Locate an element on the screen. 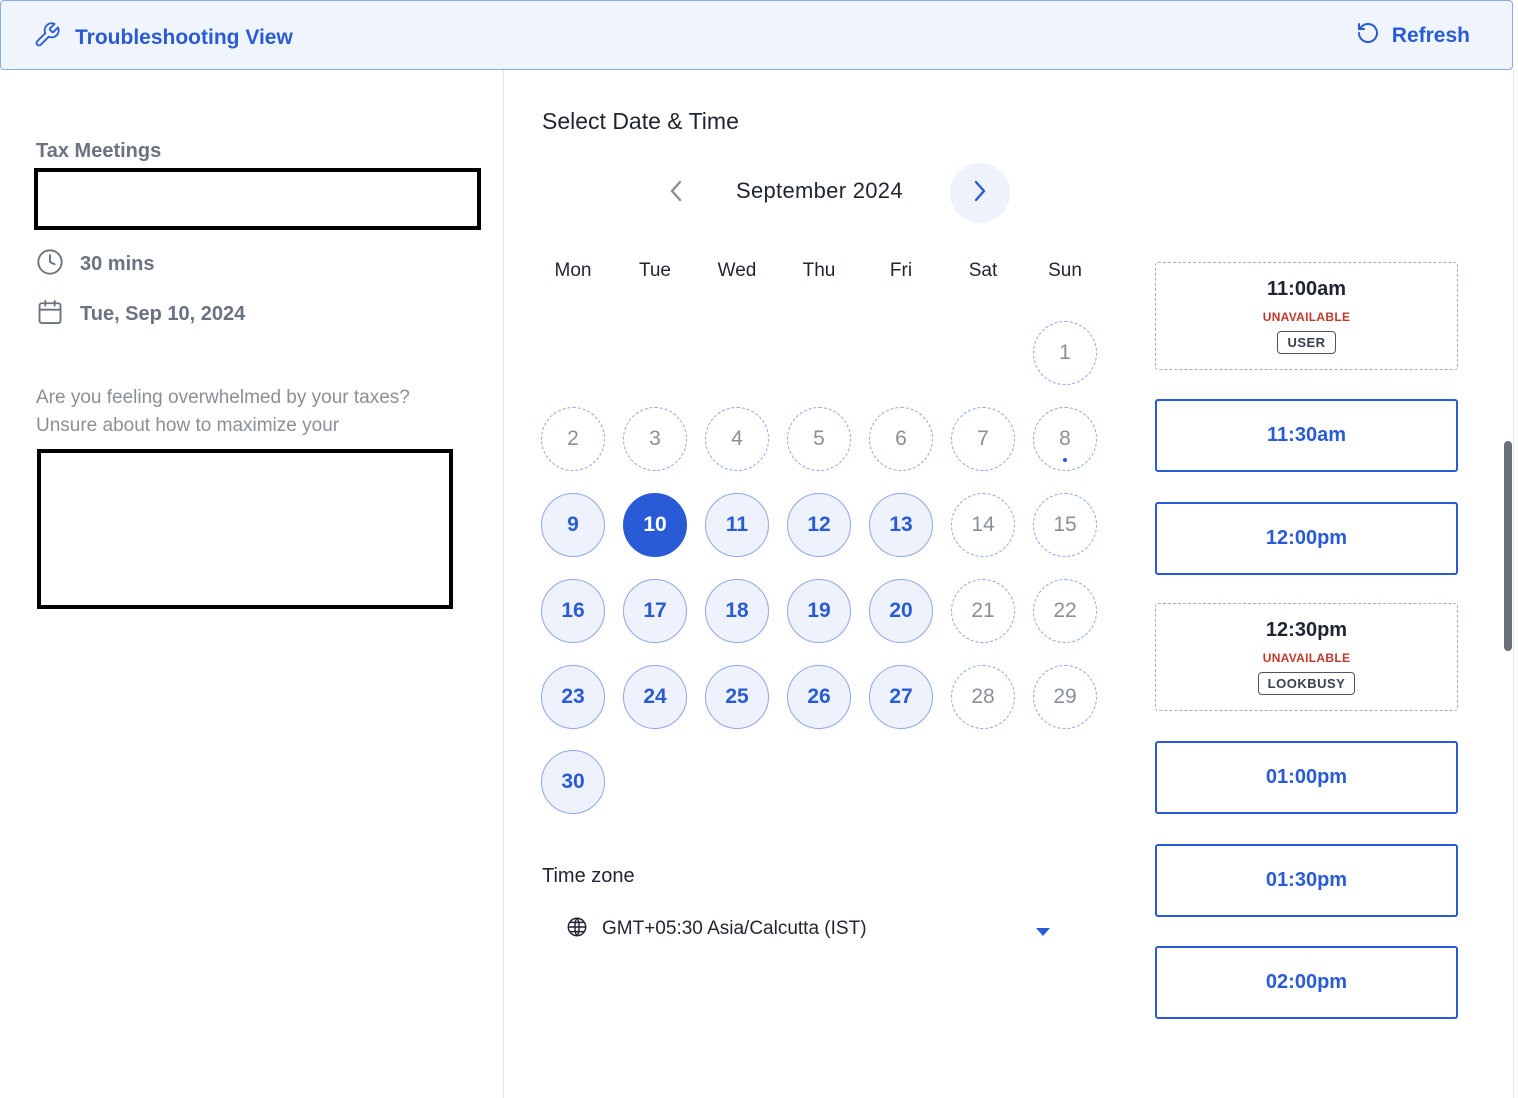  date-row: Tue, Sep 10, 2024 is located at coordinates (140, 314).